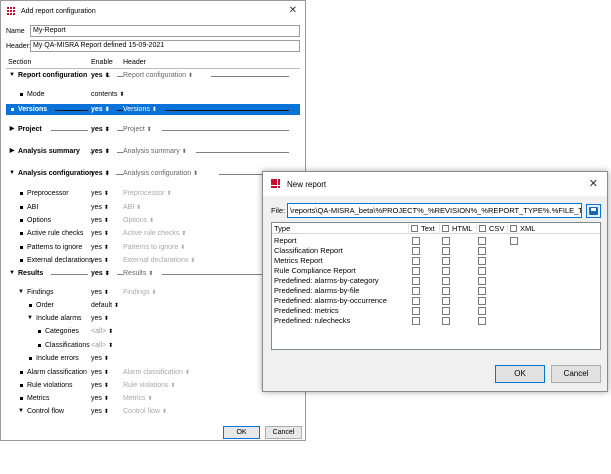 This screenshot has width=611, height=474. I want to click on header-field: Patterns to ignore ⬍, so click(154, 248).